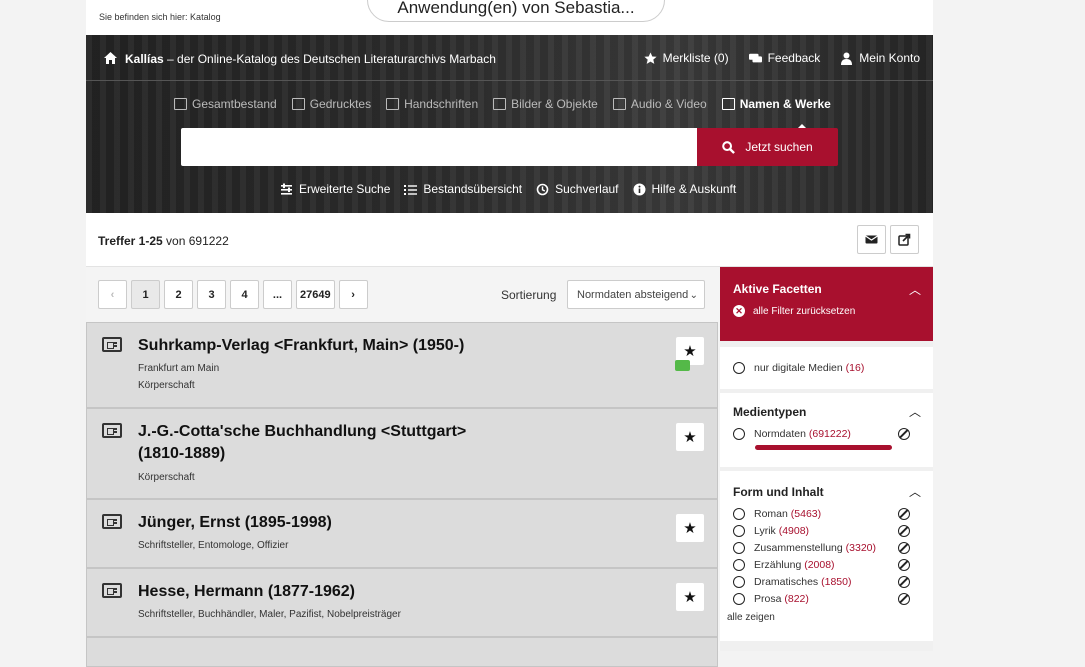 The width and height of the screenshot is (1085, 667). Describe the element at coordinates (777, 514) in the screenshot. I see `facet-option-roman: Roman (5463)` at that location.